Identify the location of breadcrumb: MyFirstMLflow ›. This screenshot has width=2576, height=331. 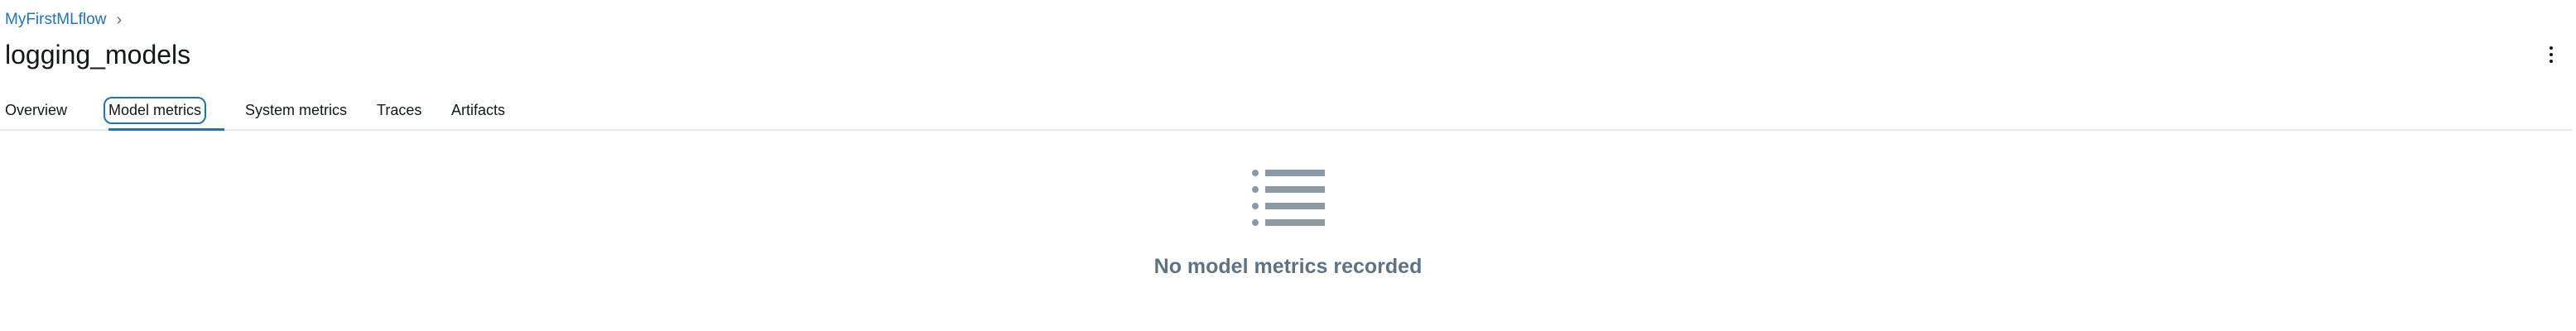
(63, 20).